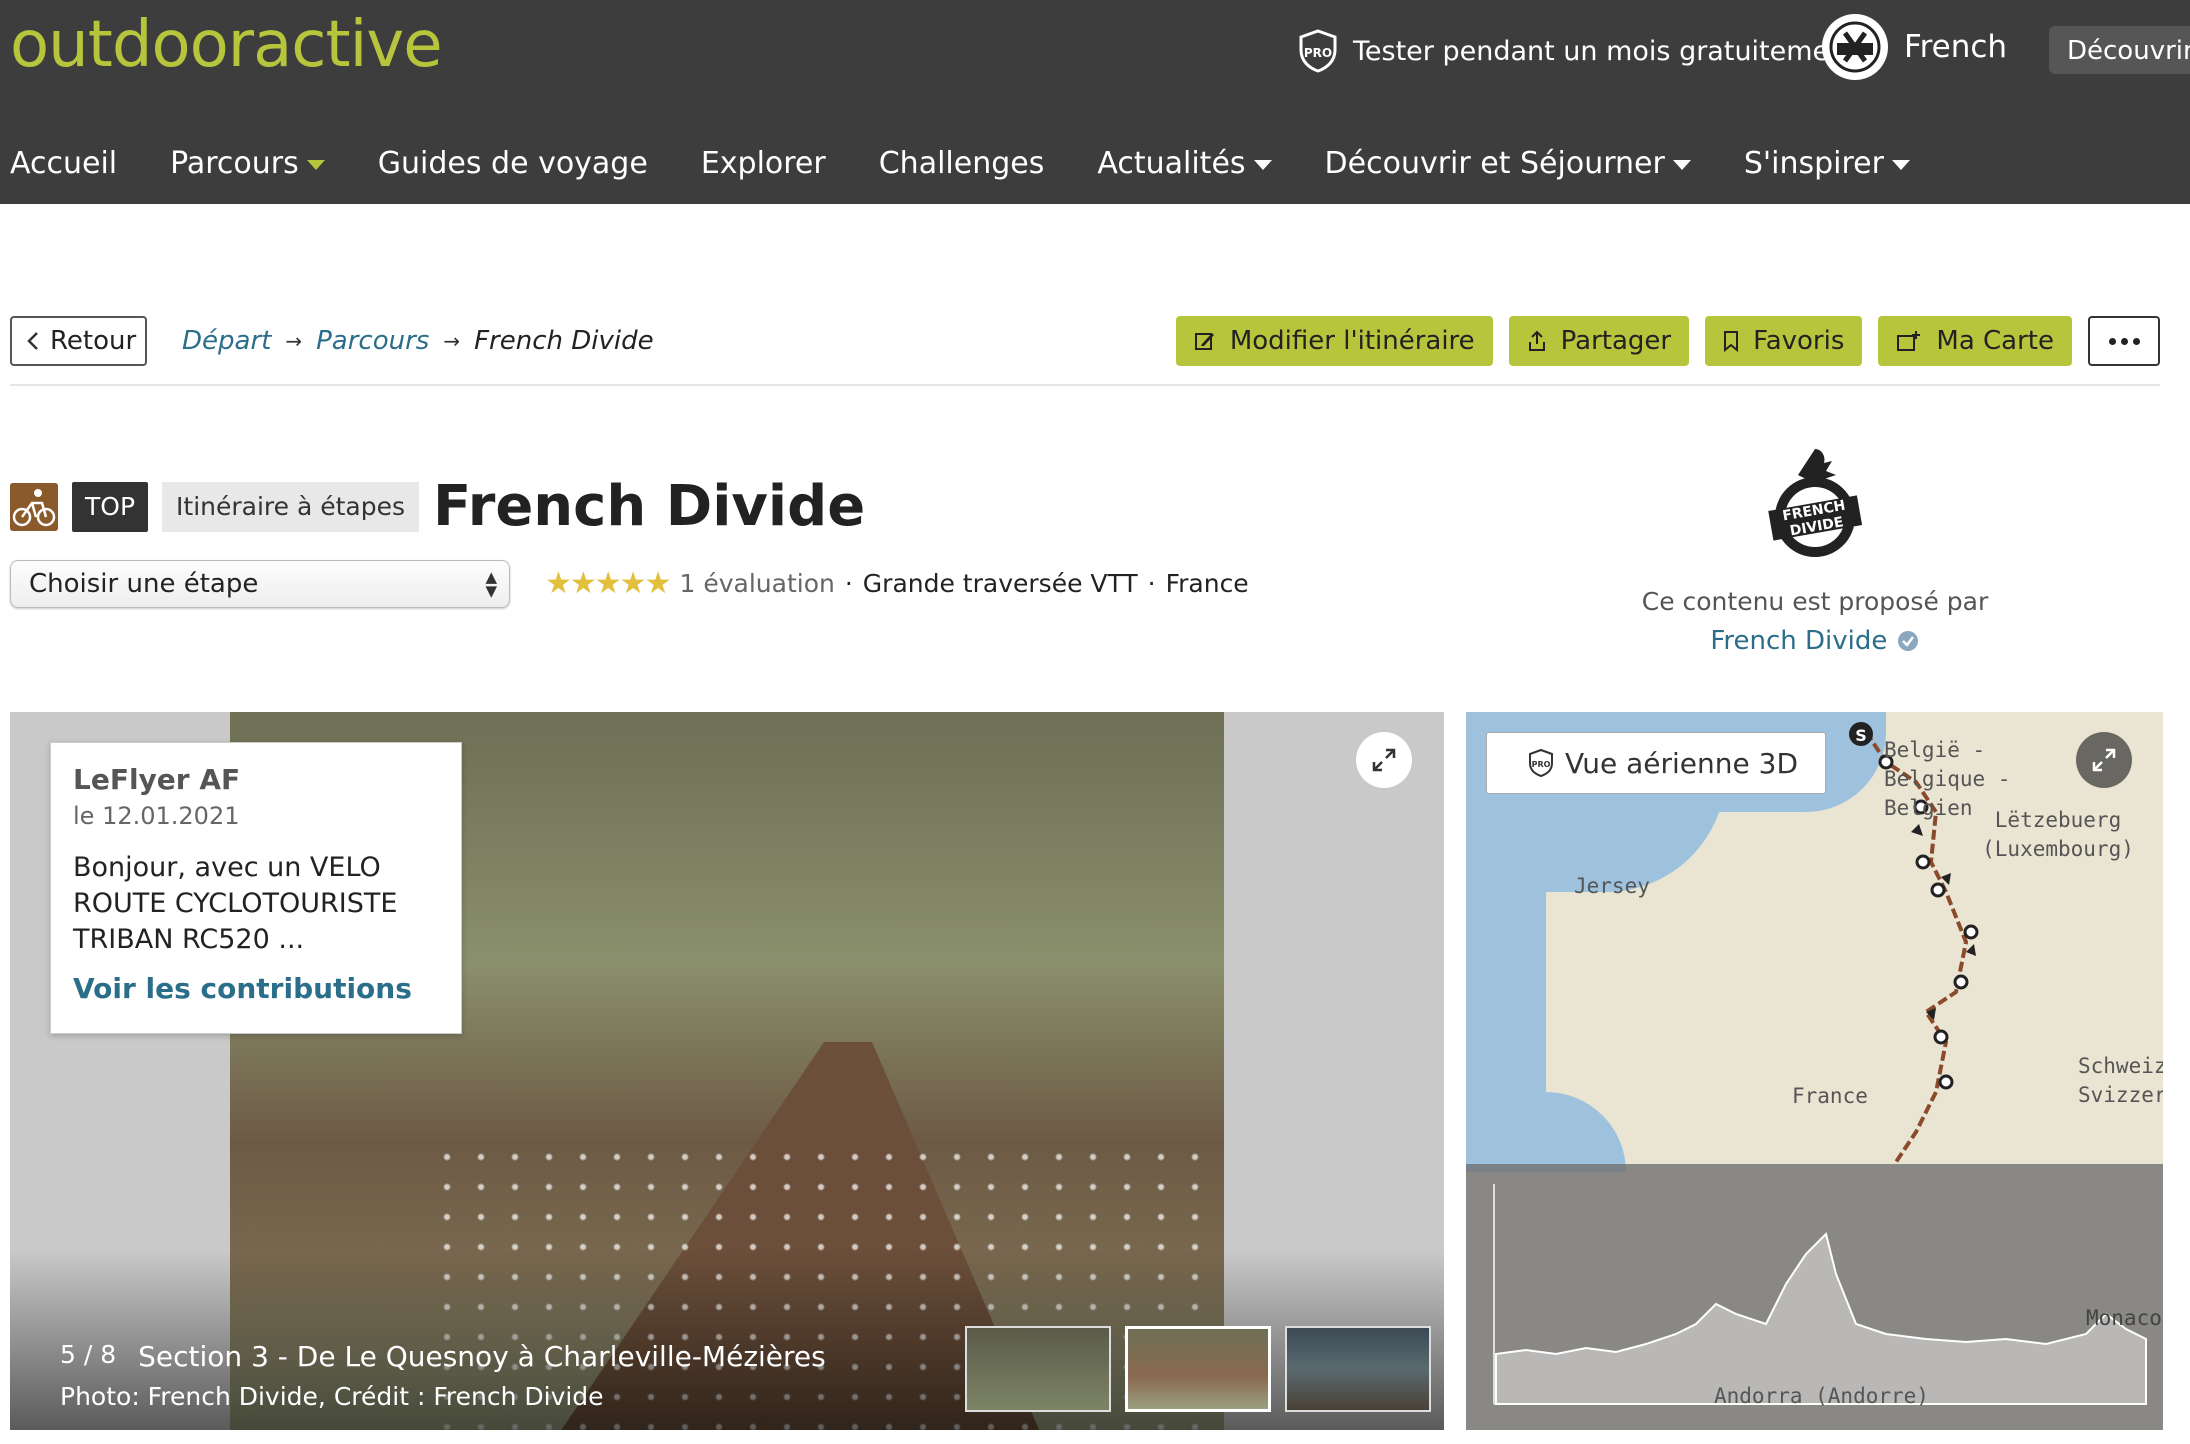 The image size is (2190, 1444). Describe the element at coordinates (1975, 341) in the screenshot. I see `my-map-button: Ma Carte` at that location.